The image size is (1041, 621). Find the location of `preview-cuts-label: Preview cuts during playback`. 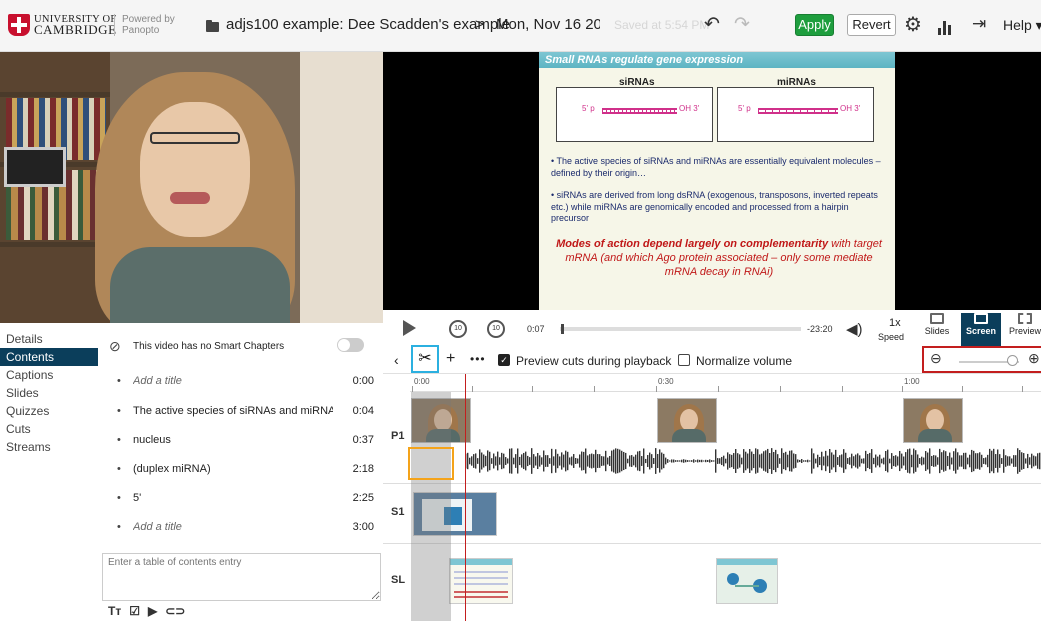

preview-cuts-label: Preview cuts during playback is located at coordinates (593, 361).